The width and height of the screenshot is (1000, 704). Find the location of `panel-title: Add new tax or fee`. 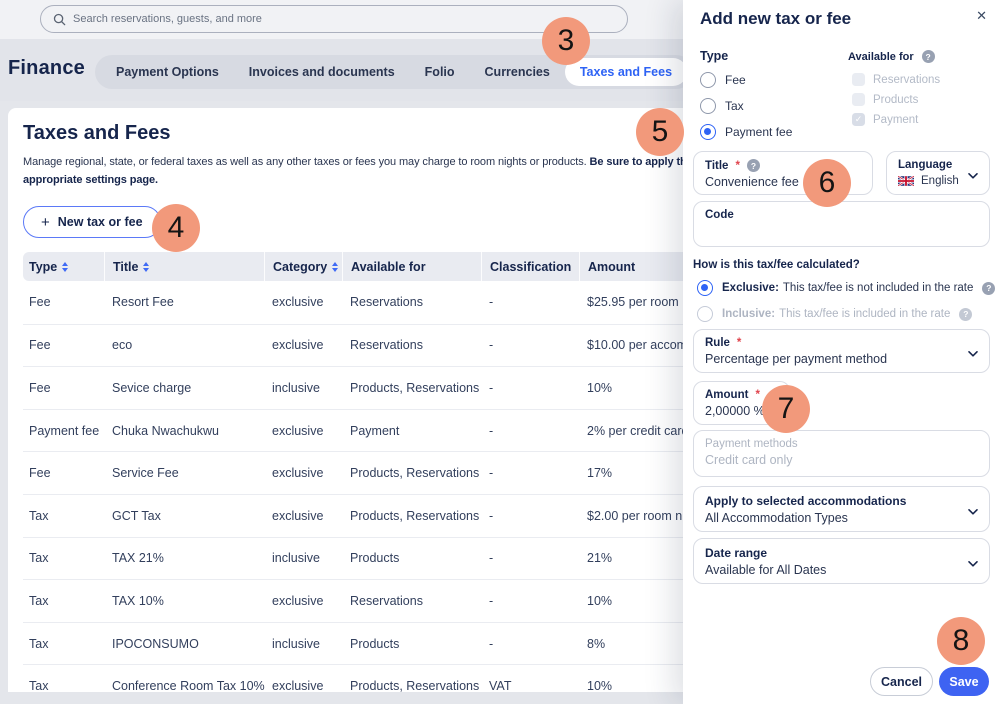

panel-title: Add new tax or fee is located at coordinates (776, 18).